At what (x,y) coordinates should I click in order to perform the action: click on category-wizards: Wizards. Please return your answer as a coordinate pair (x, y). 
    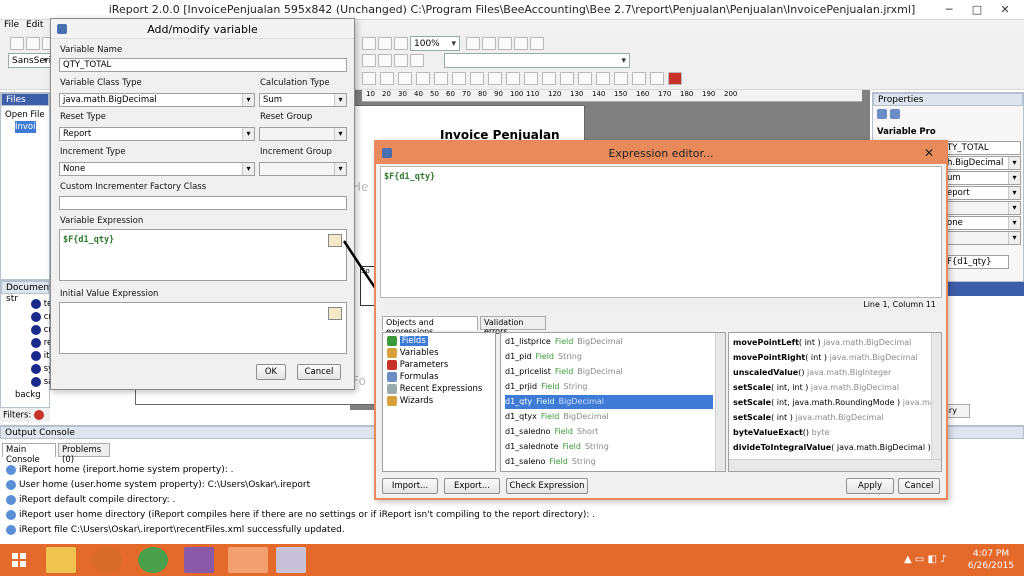
    Looking at the image, I should click on (410, 401).